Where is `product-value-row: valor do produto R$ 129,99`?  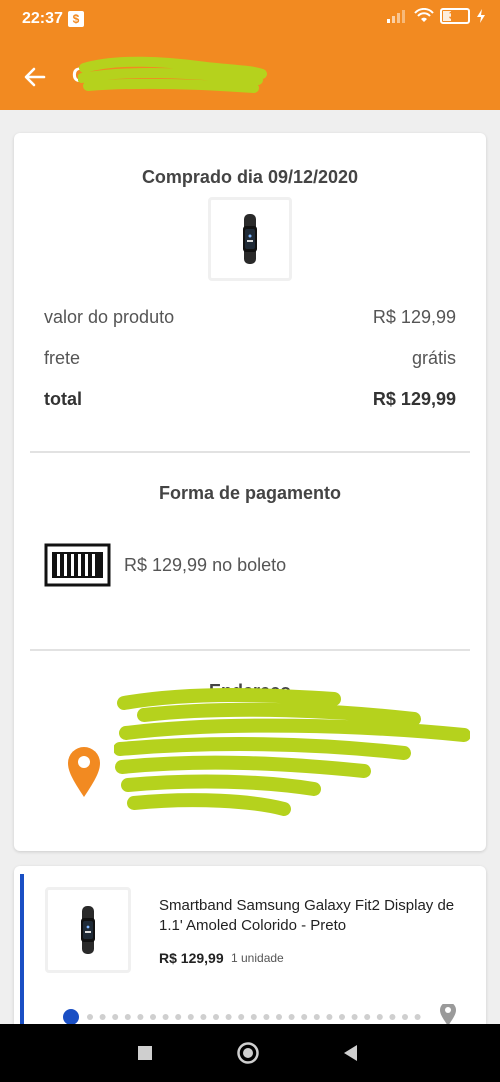 product-value-row: valor do produto R$ 129,99 is located at coordinates (250, 317).